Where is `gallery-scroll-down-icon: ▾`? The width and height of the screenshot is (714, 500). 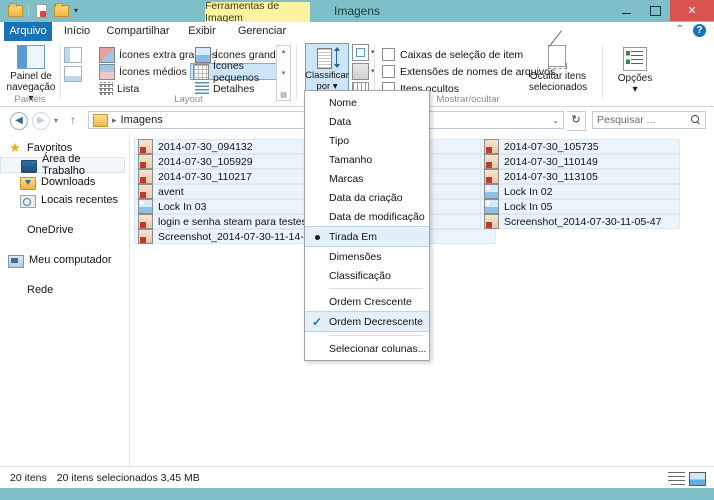 gallery-scroll-down-icon: ▾ is located at coordinates (284, 73).